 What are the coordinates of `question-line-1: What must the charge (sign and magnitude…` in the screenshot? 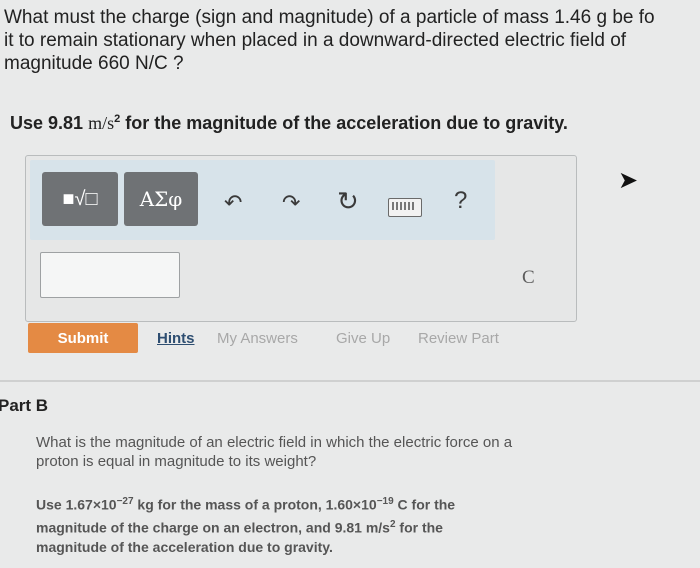 It's located at (329, 17).